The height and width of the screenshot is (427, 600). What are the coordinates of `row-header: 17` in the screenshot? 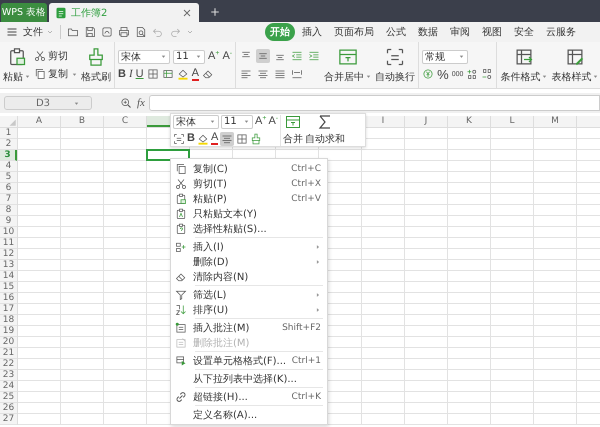 It's located at (8, 309).